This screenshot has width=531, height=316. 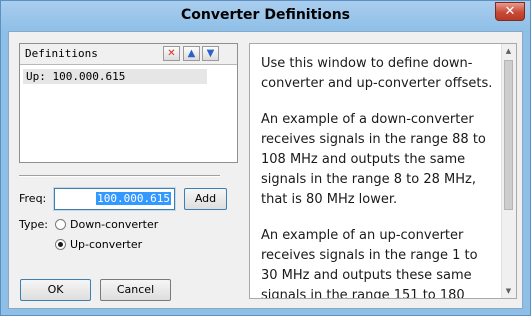 What do you see at coordinates (508, 135) in the screenshot?
I see `scrollbar-thumb` at bounding box center [508, 135].